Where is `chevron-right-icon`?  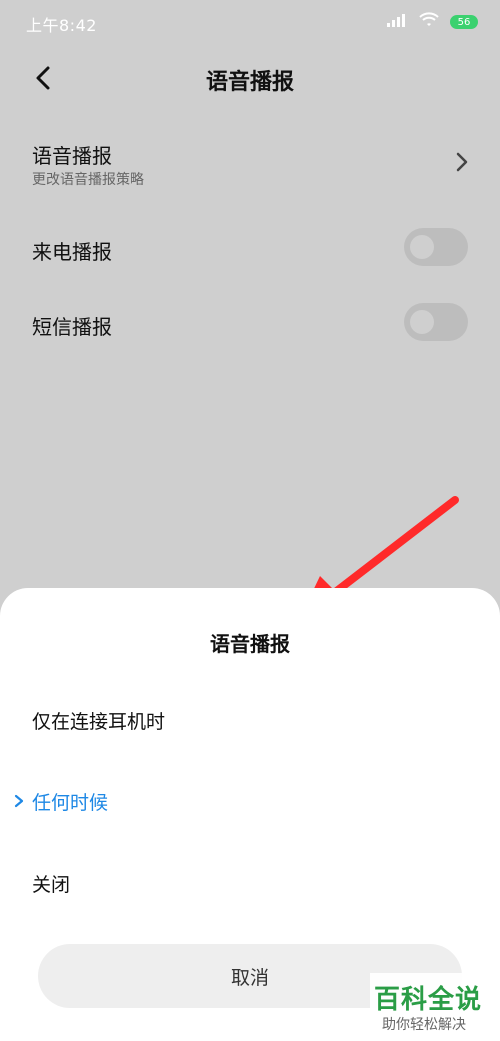
chevron-right-icon is located at coordinates (462, 162).